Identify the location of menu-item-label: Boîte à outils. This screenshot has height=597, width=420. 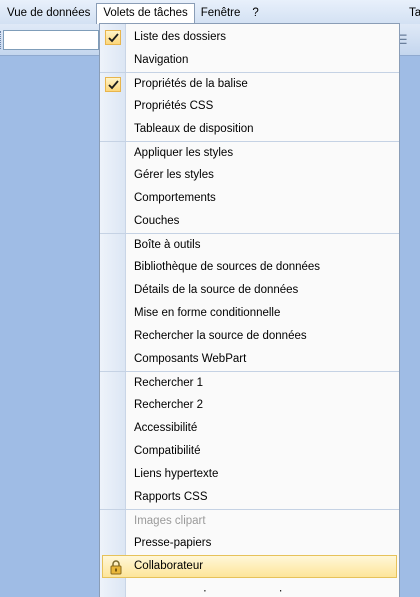
(167, 245).